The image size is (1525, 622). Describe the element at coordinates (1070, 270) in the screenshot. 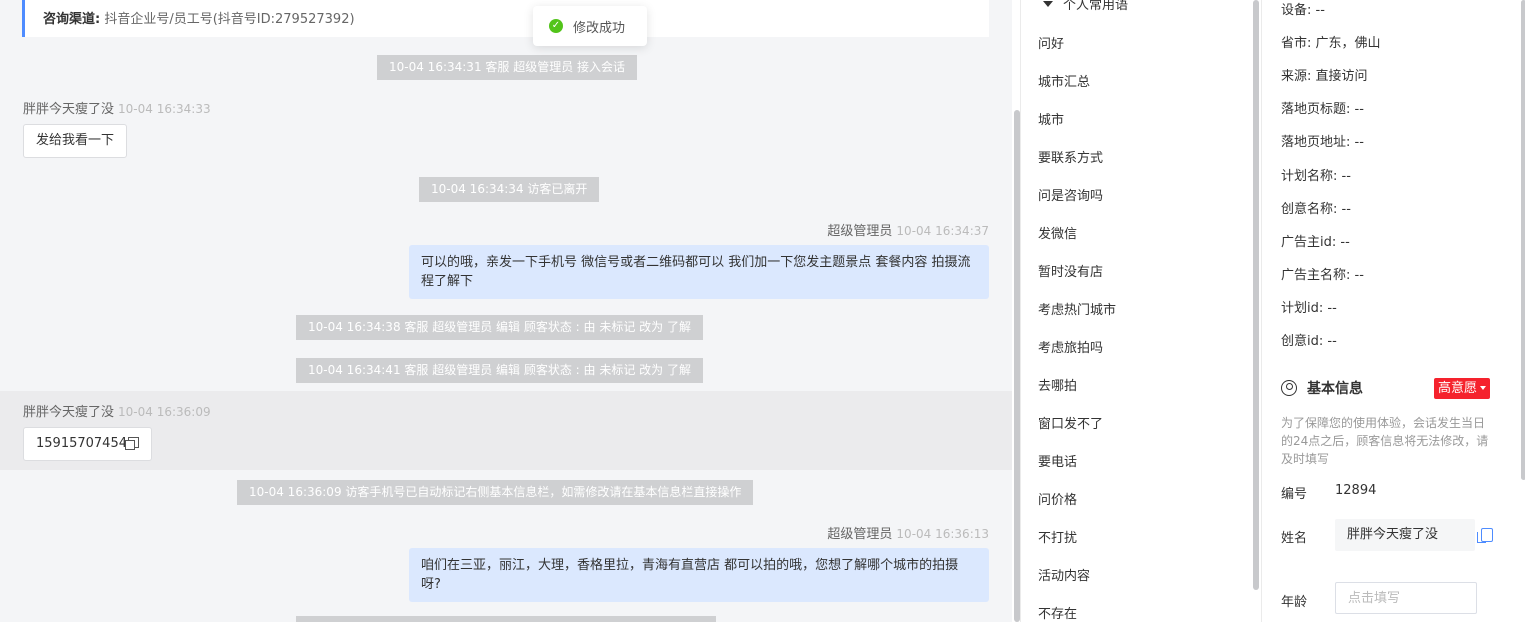

I see `phrase-item: 暂时没有店` at that location.